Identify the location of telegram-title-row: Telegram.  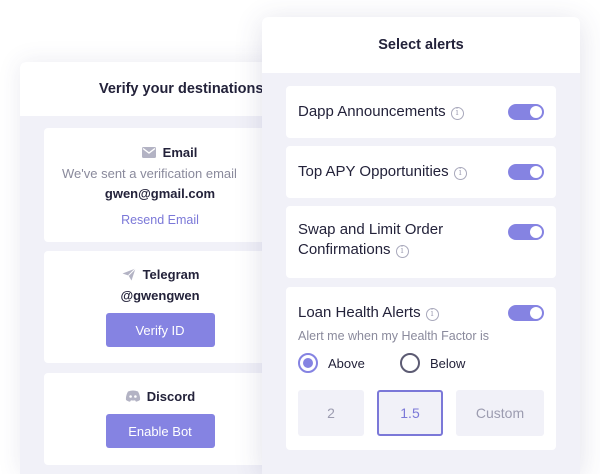
(162, 274).